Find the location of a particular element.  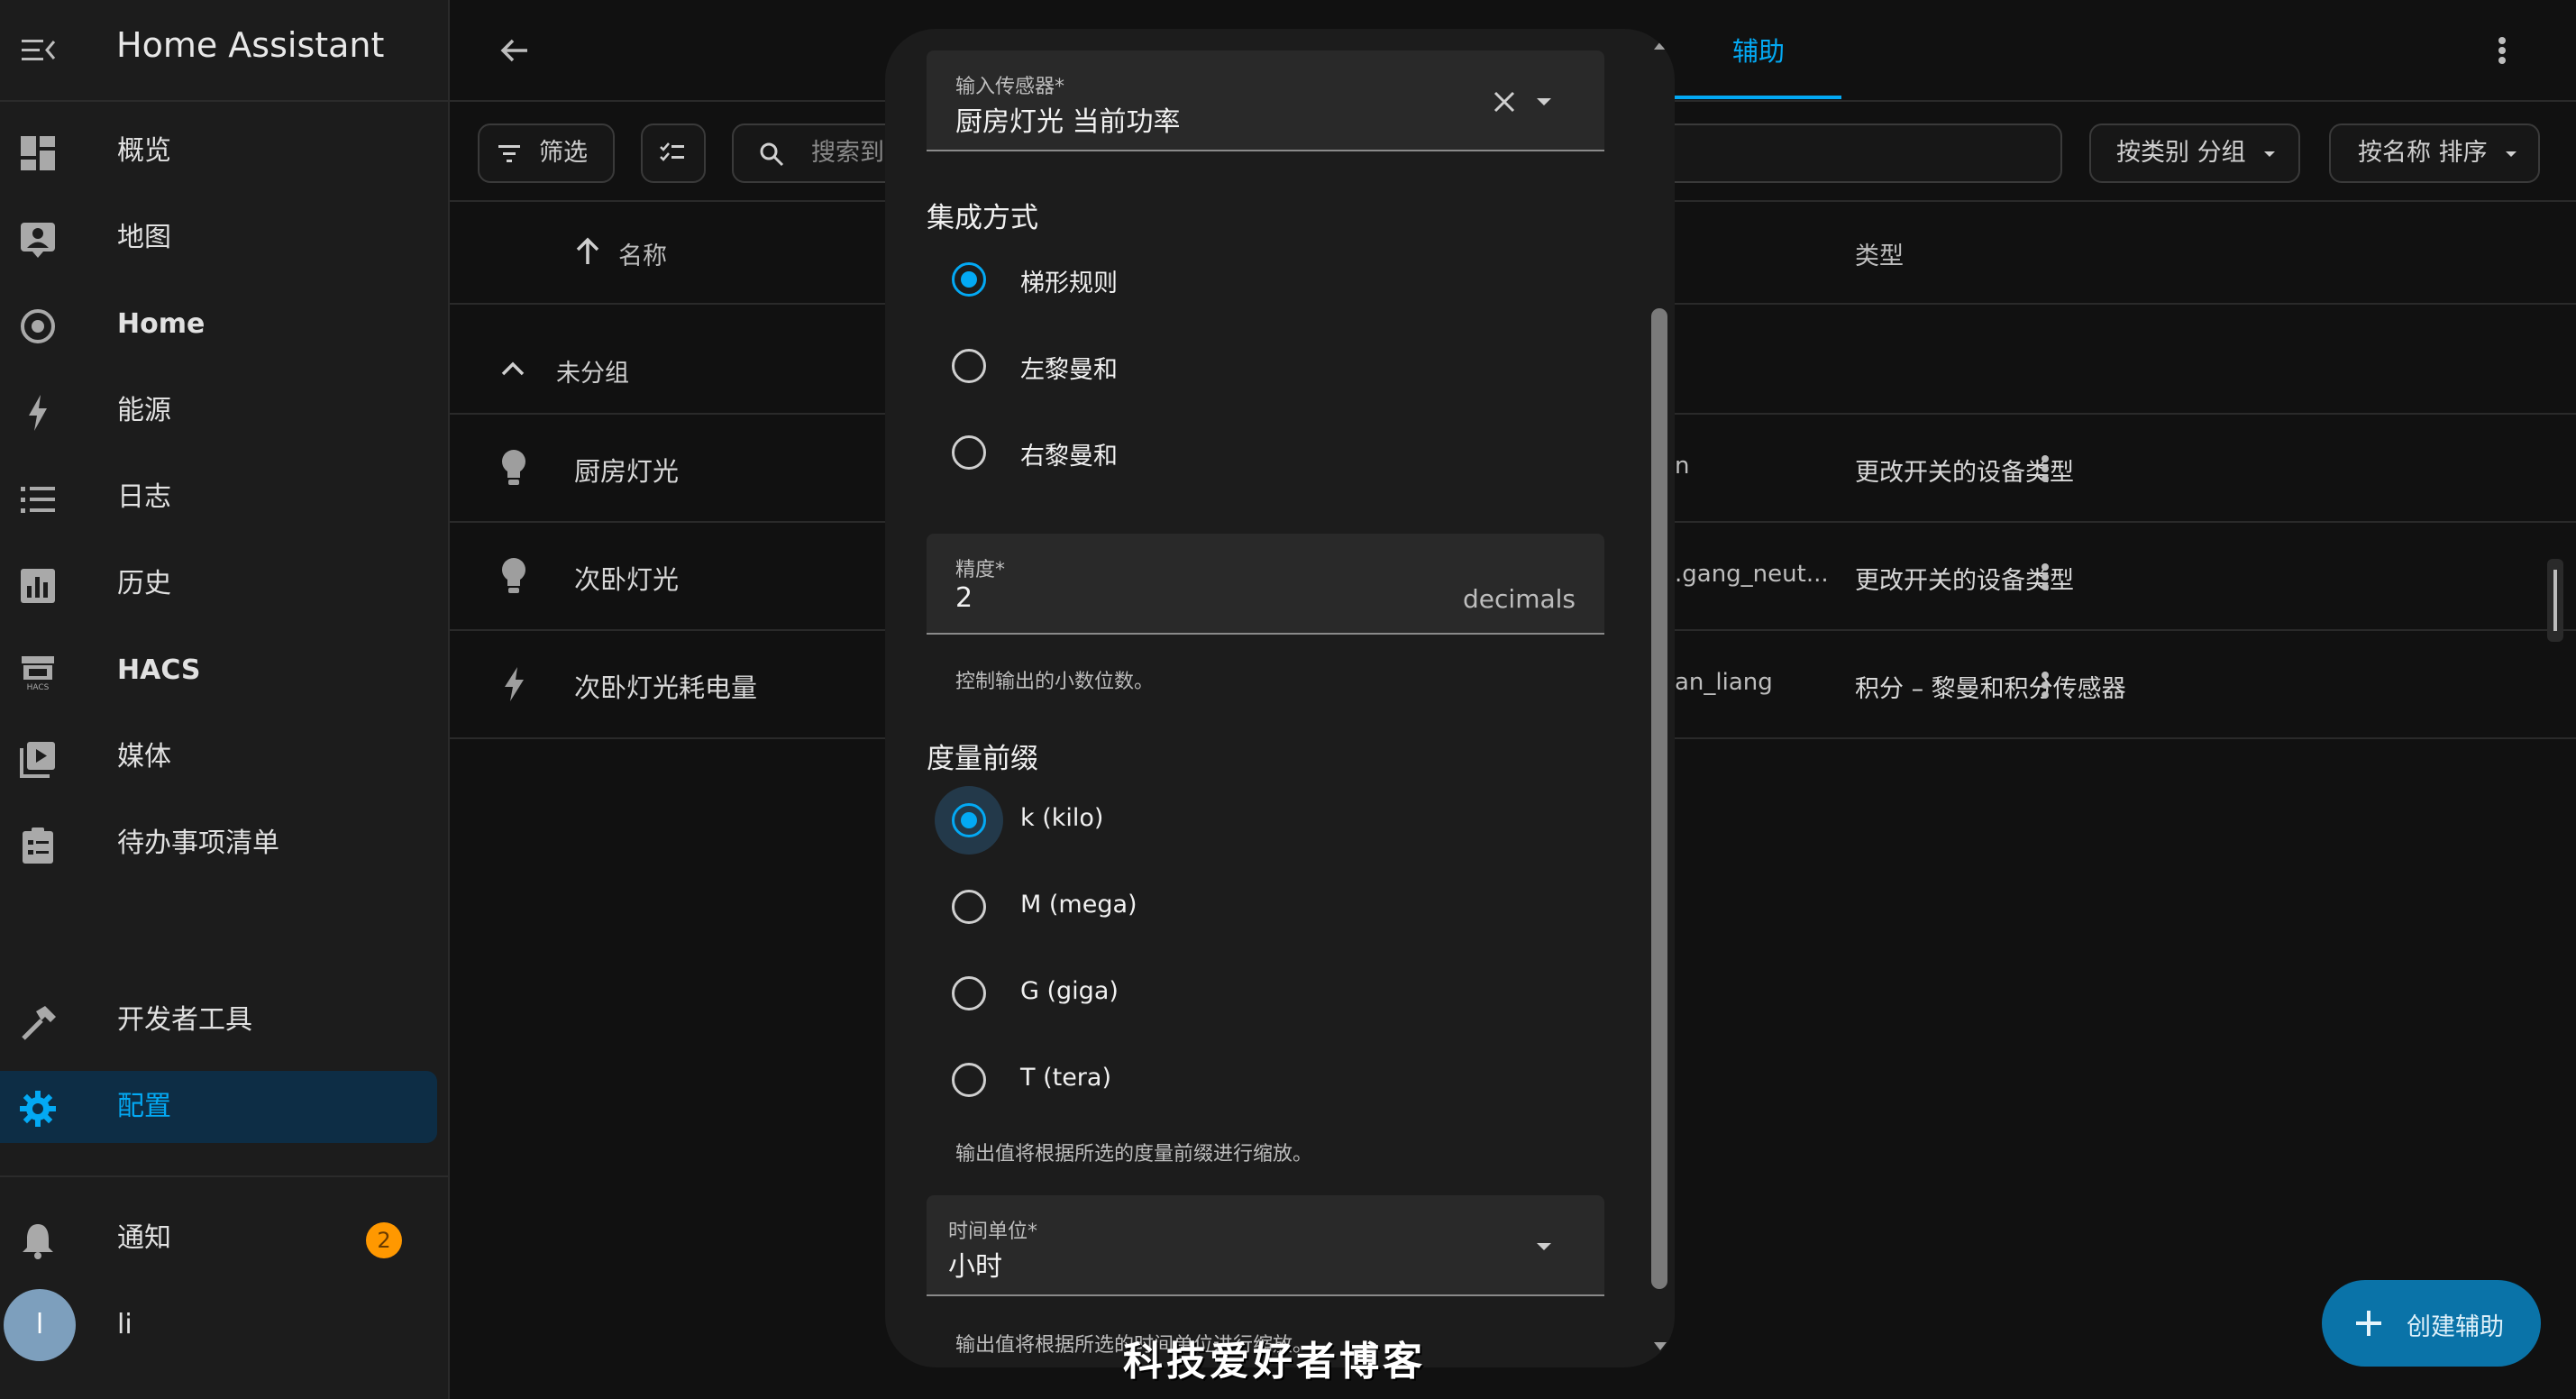

group-by-button: 按类别 分组 is located at coordinates (2194, 153).